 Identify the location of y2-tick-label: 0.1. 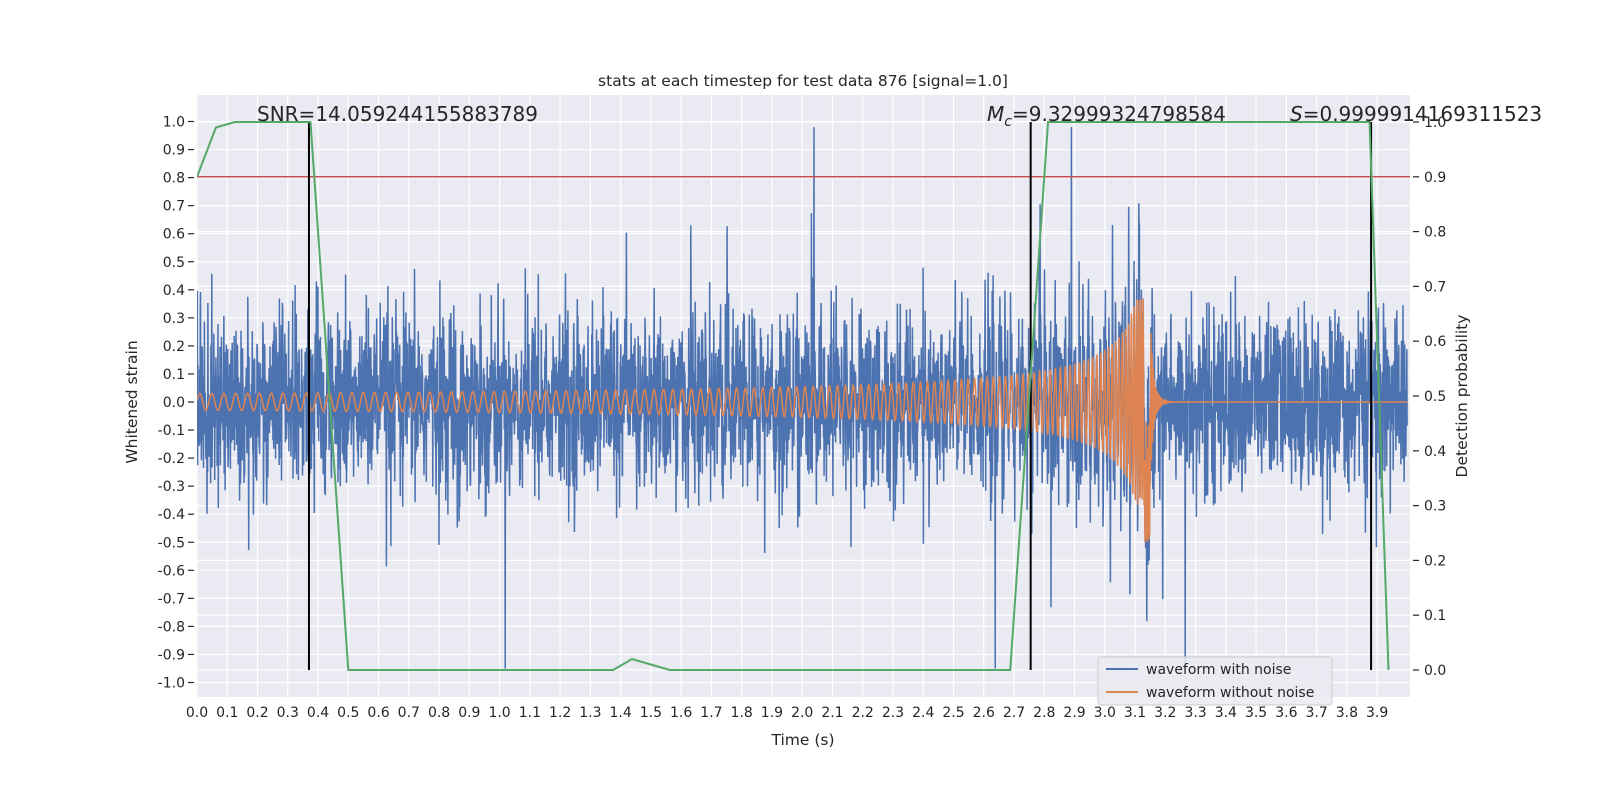
(1435, 616).